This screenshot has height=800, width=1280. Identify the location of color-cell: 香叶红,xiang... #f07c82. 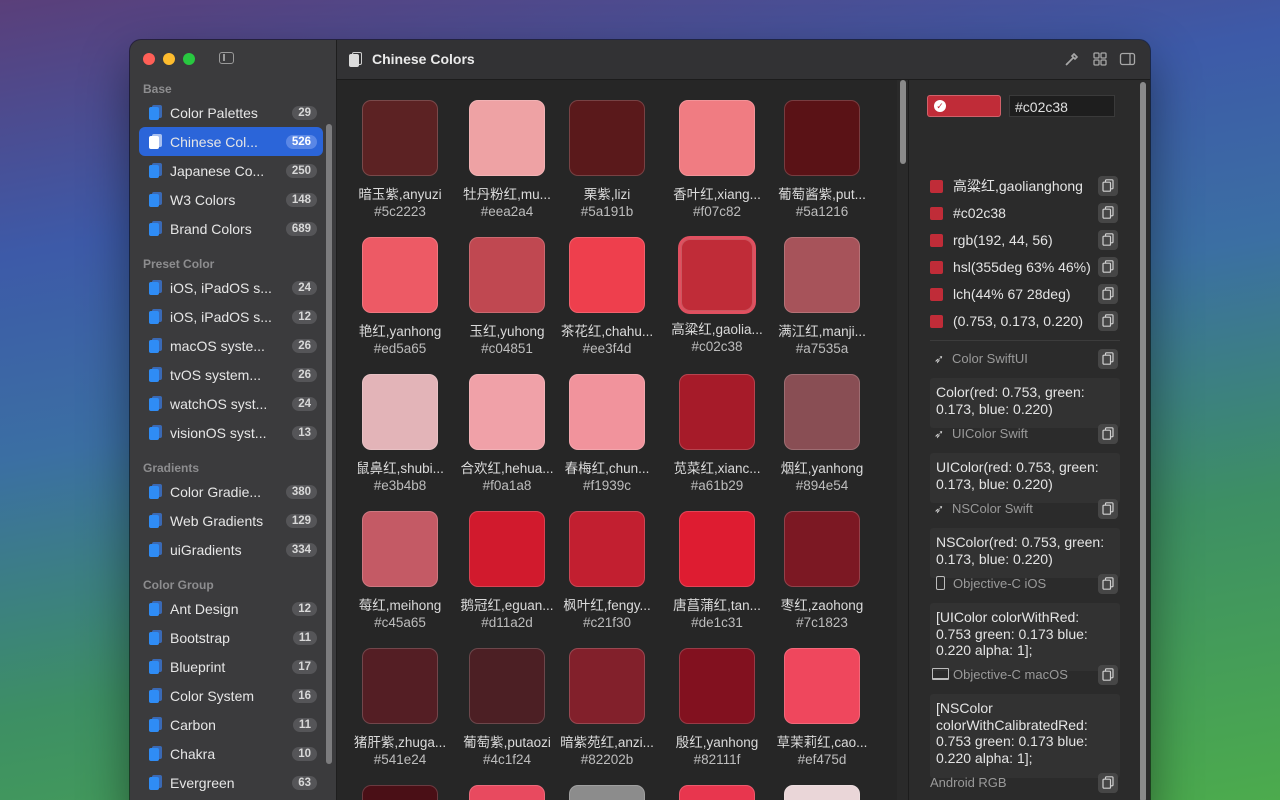
(717, 159).